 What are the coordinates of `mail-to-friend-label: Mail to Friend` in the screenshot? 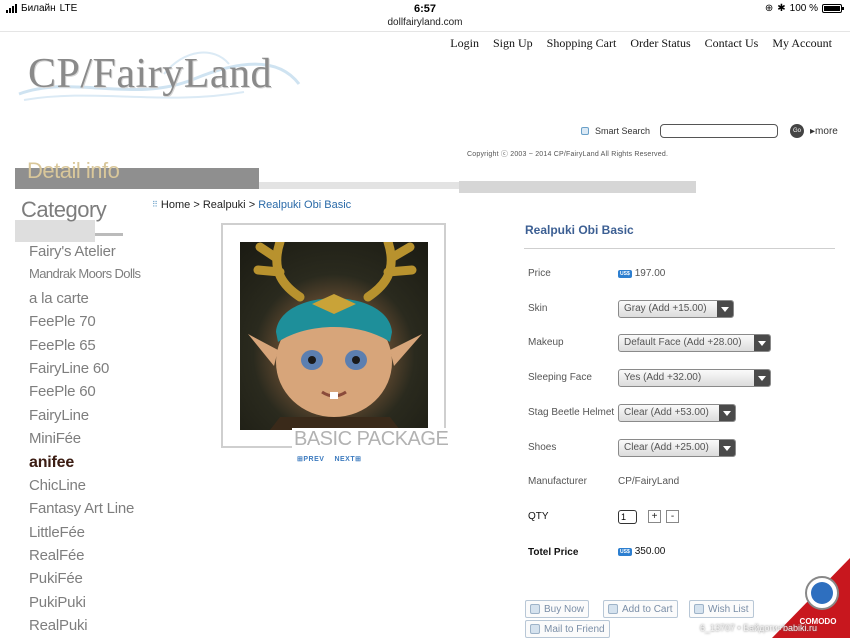 It's located at (574, 629).